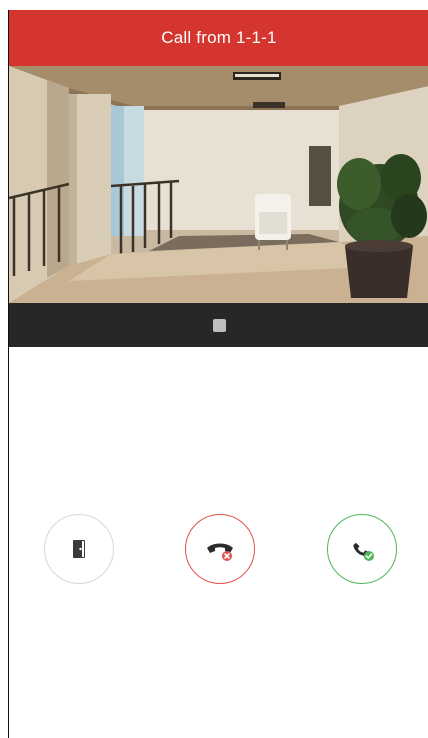  I want to click on stop-square-icon, so click(219, 325).